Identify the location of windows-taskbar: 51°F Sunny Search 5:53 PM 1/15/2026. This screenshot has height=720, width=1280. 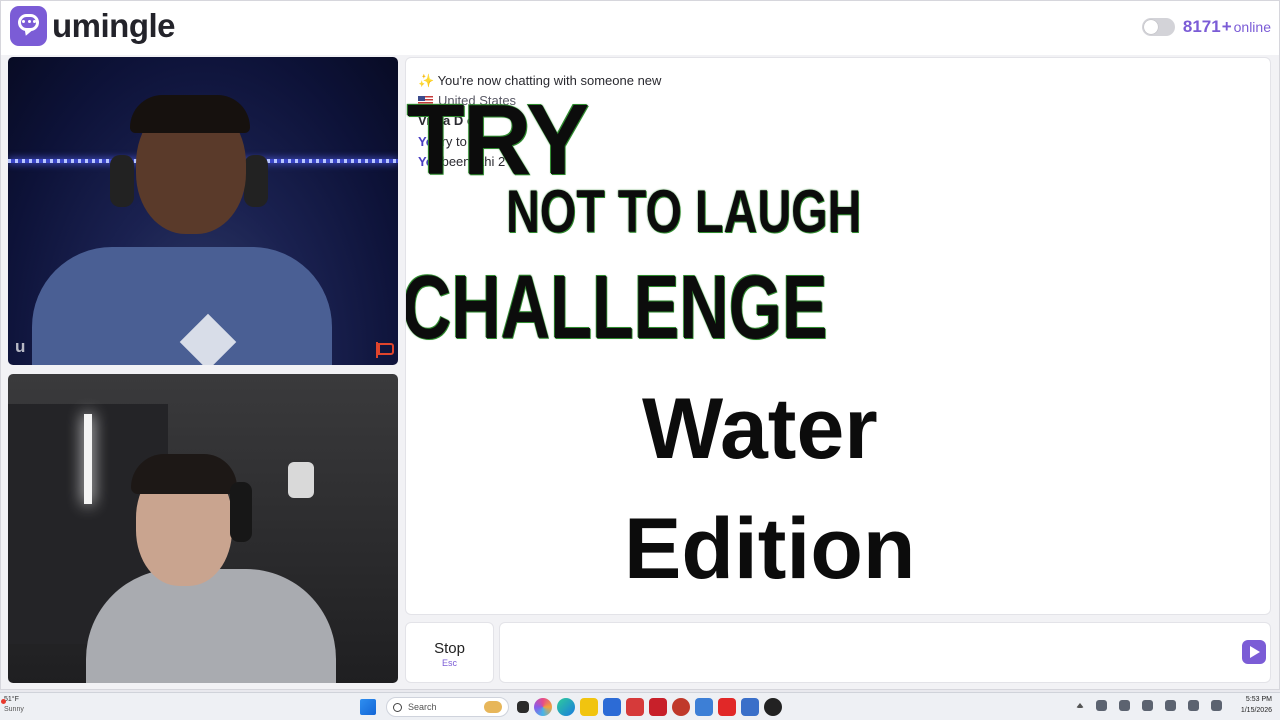
(640, 706).